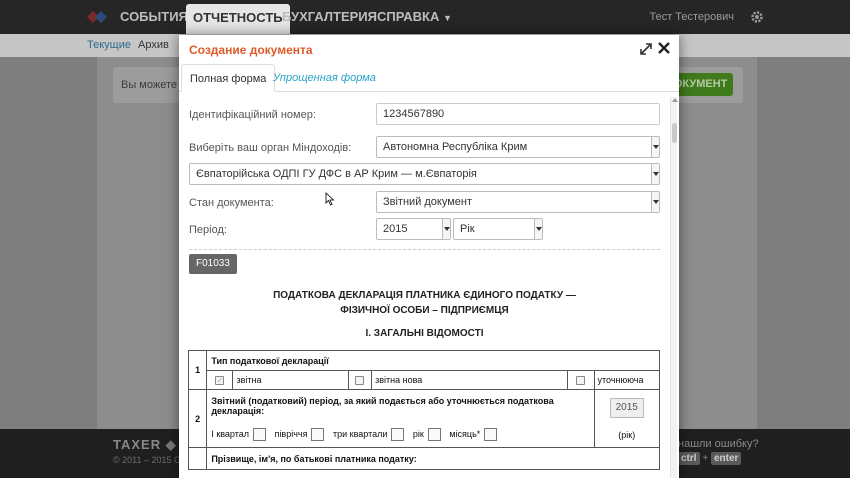  What do you see at coordinates (646, 49) in the screenshot?
I see `expand-icon` at bounding box center [646, 49].